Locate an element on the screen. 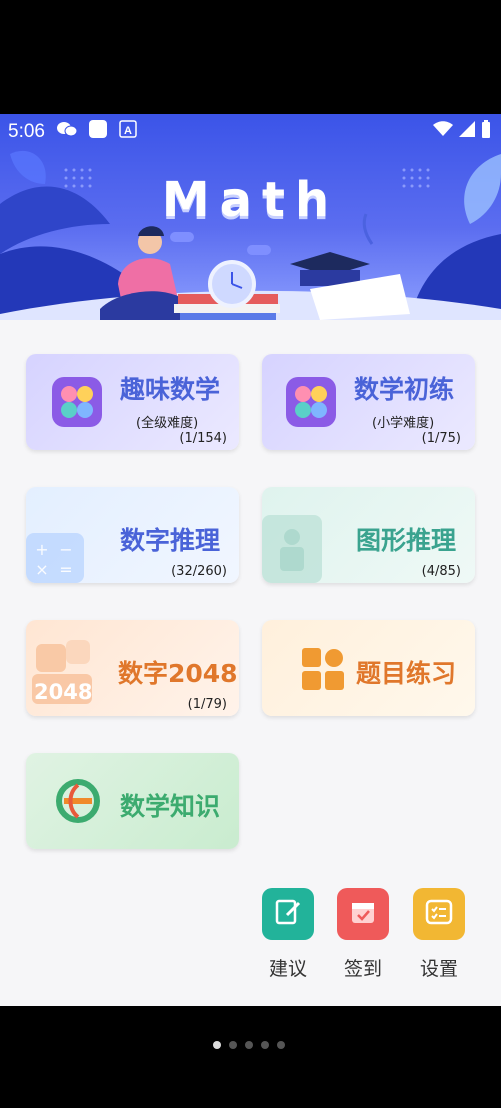 This screenshot has height=1108, width=501. card-title: 数学知识 is located at coordinates (170, 806).